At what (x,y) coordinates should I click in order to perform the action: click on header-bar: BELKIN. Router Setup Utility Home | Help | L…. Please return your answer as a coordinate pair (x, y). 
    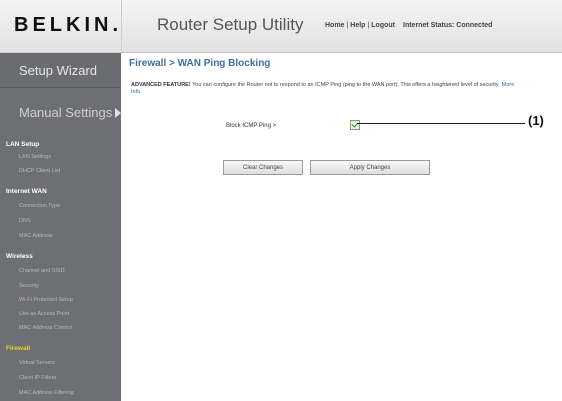
    Looking at the image, I should click on (281, 26).